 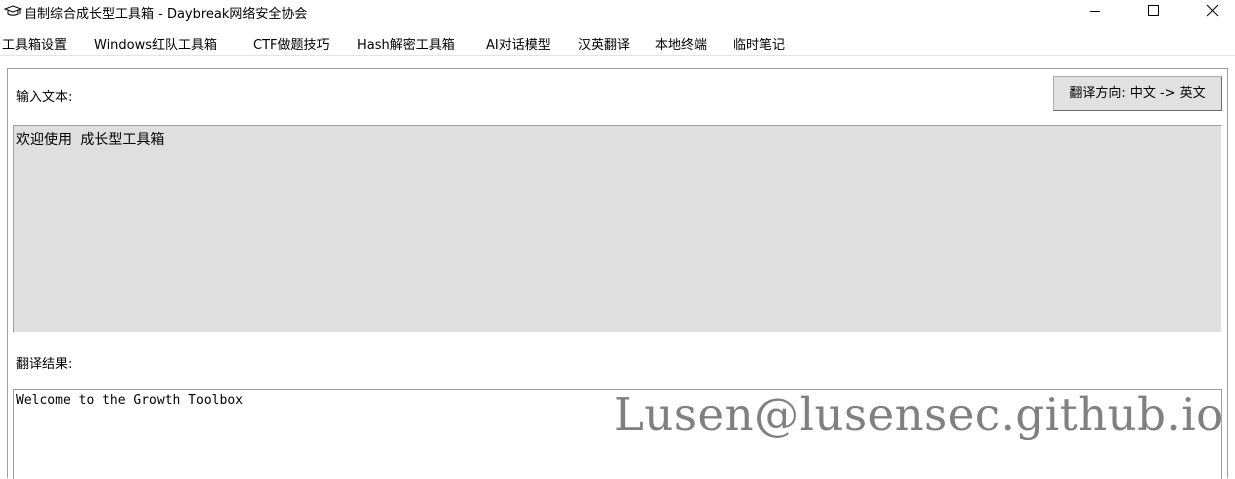 I want to click on menu-local-terminal: 本地终端, so click(x=681, y=43).